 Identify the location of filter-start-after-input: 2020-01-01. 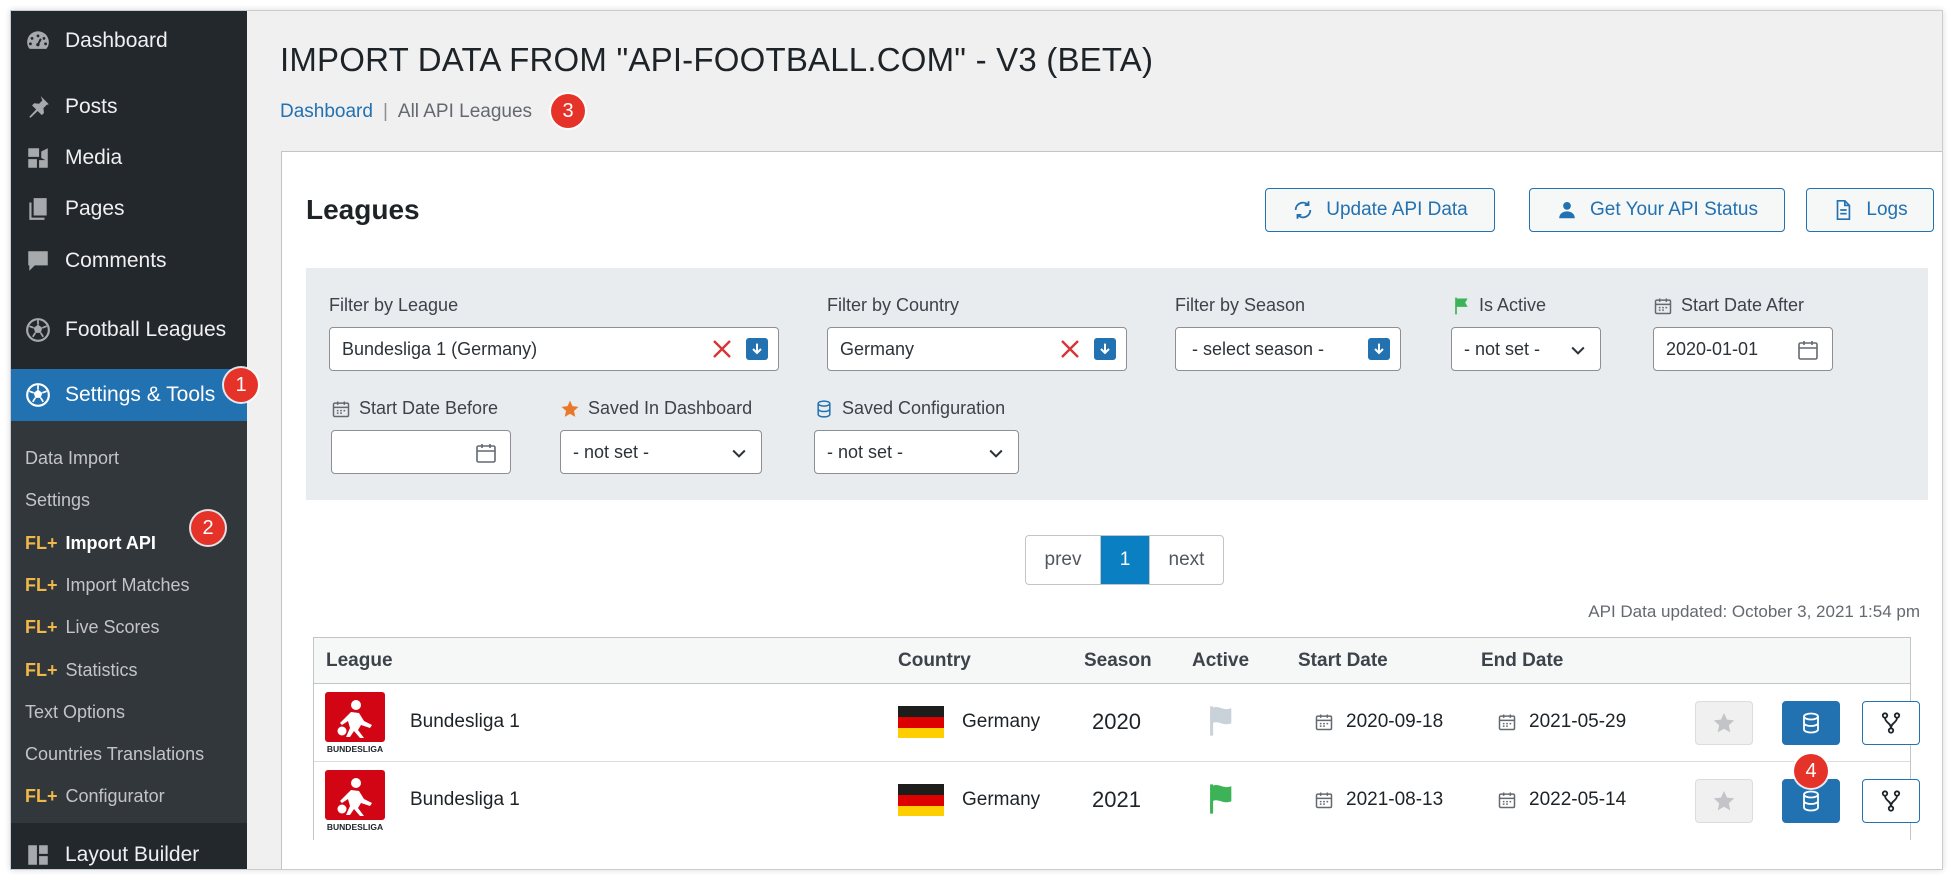
(1743, 349).